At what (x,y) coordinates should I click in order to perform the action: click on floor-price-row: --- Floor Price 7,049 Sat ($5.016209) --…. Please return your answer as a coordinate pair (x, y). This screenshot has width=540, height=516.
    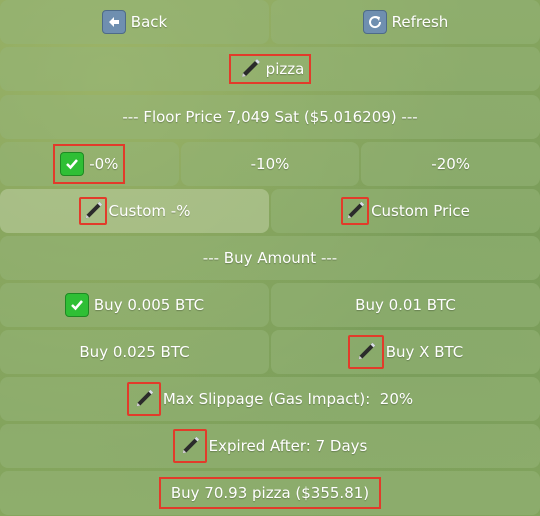
    Looking at the image, I should click on (270, 117).